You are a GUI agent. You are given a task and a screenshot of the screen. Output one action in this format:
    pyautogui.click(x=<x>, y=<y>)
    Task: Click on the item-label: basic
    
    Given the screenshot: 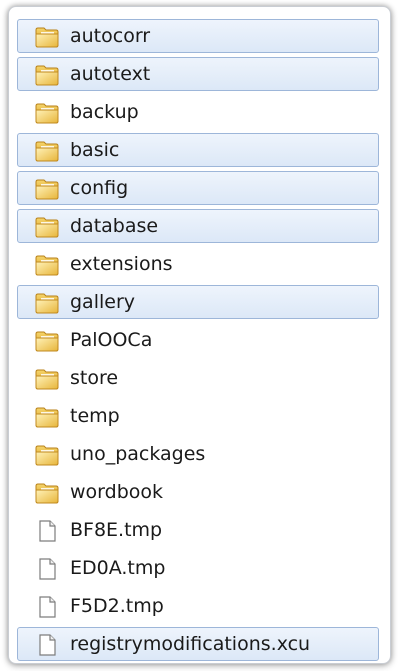 What is the action you would take?
    pyautogui.click(x=95, y=150)
    